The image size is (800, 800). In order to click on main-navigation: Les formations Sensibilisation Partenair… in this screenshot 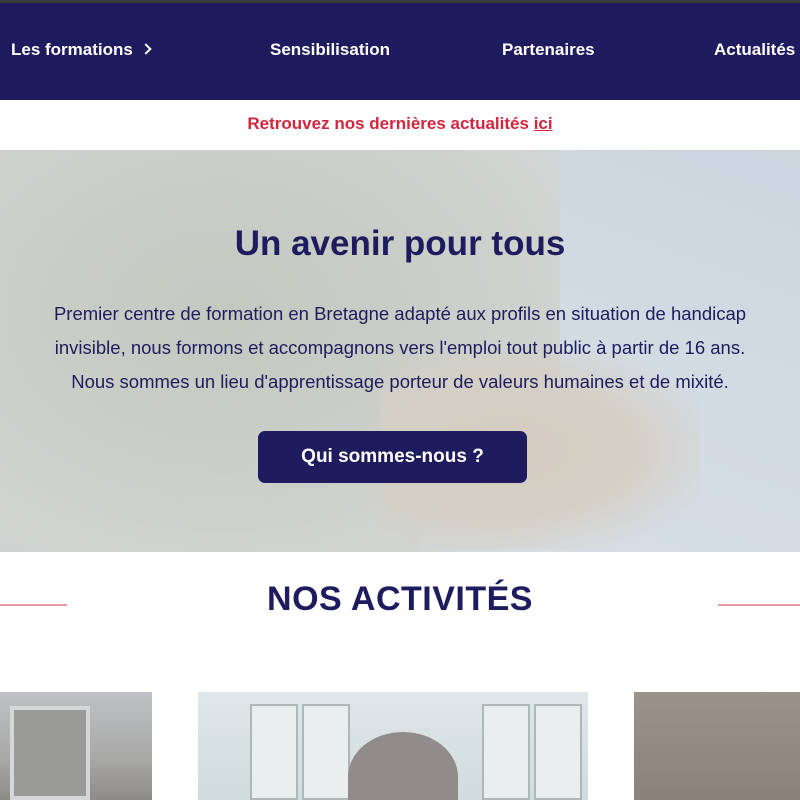, I will do `click(400, 51)`.